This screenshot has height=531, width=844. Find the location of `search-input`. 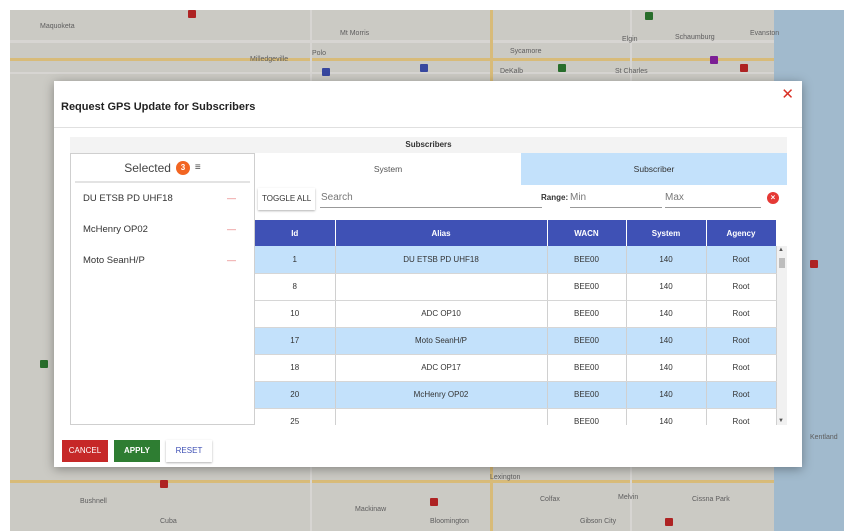

search-input is located at coordinates (431, 198).